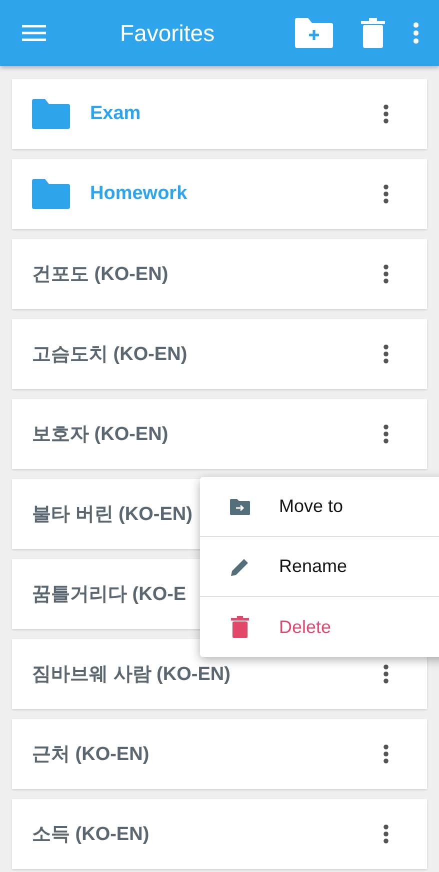  I want to click on word-entry: 소득 (KO-EN), so click(91, 835).